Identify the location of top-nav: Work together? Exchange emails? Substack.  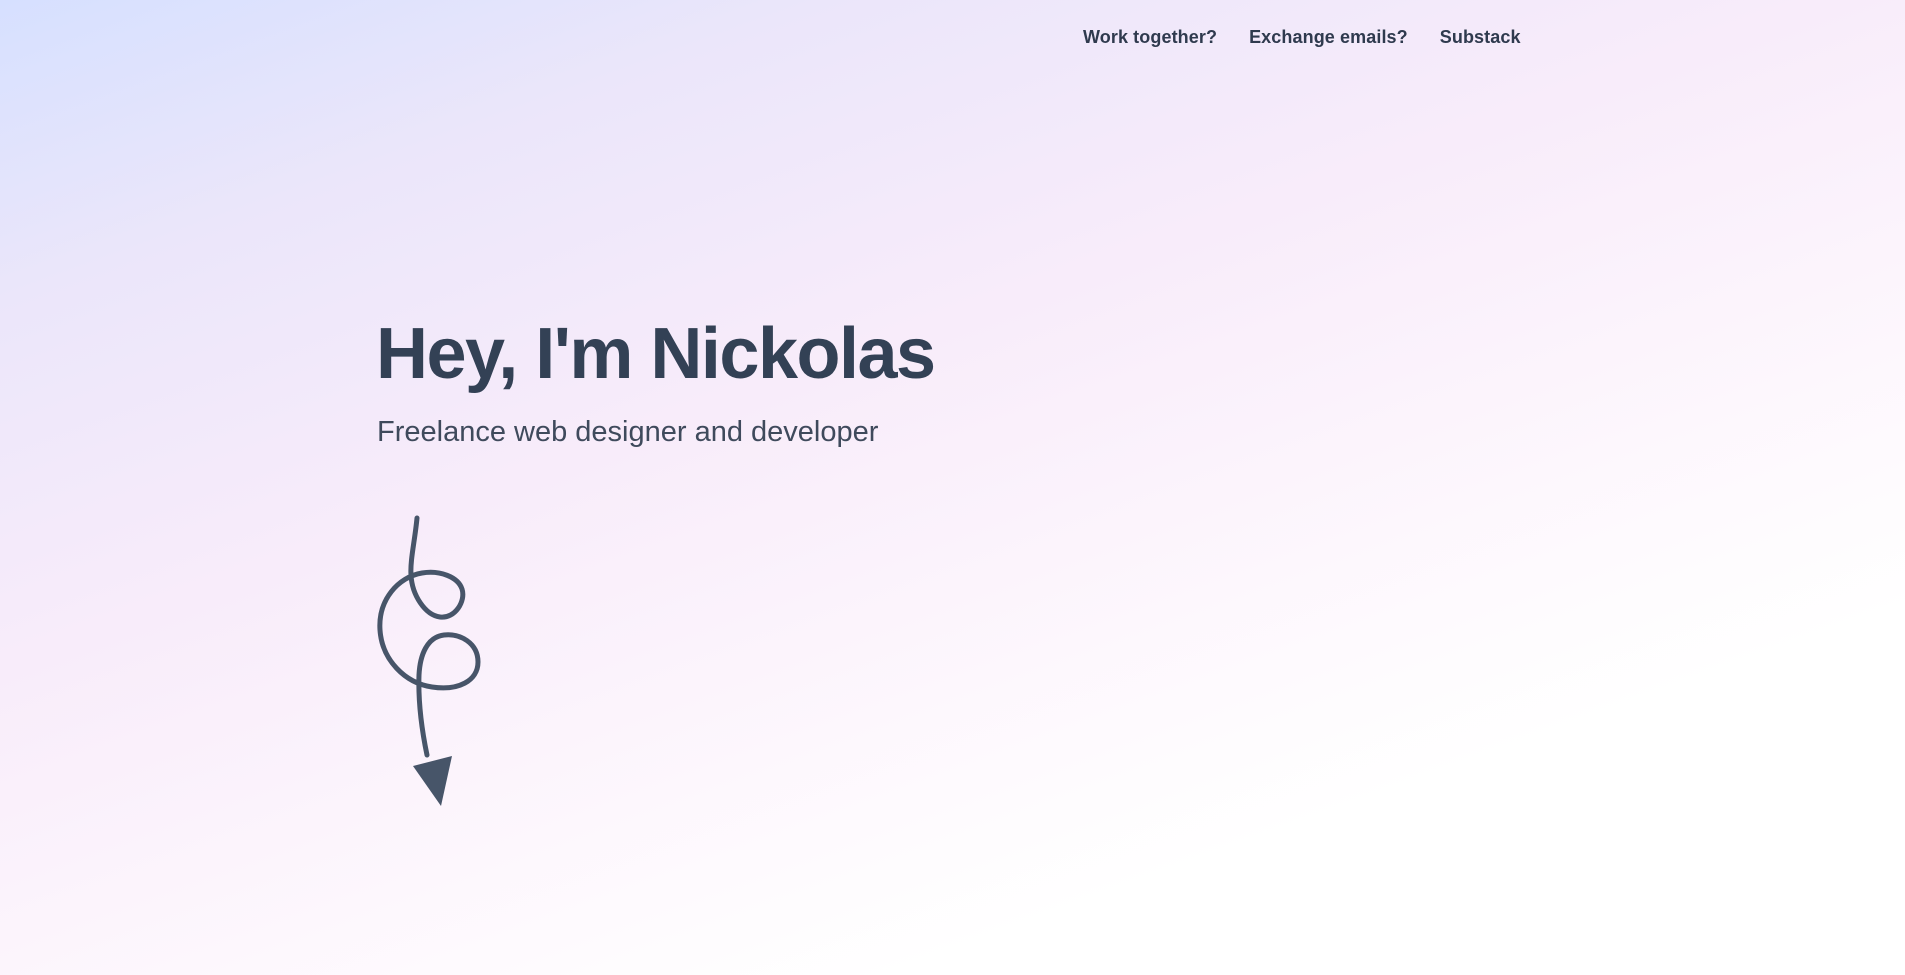
(1302, 37).